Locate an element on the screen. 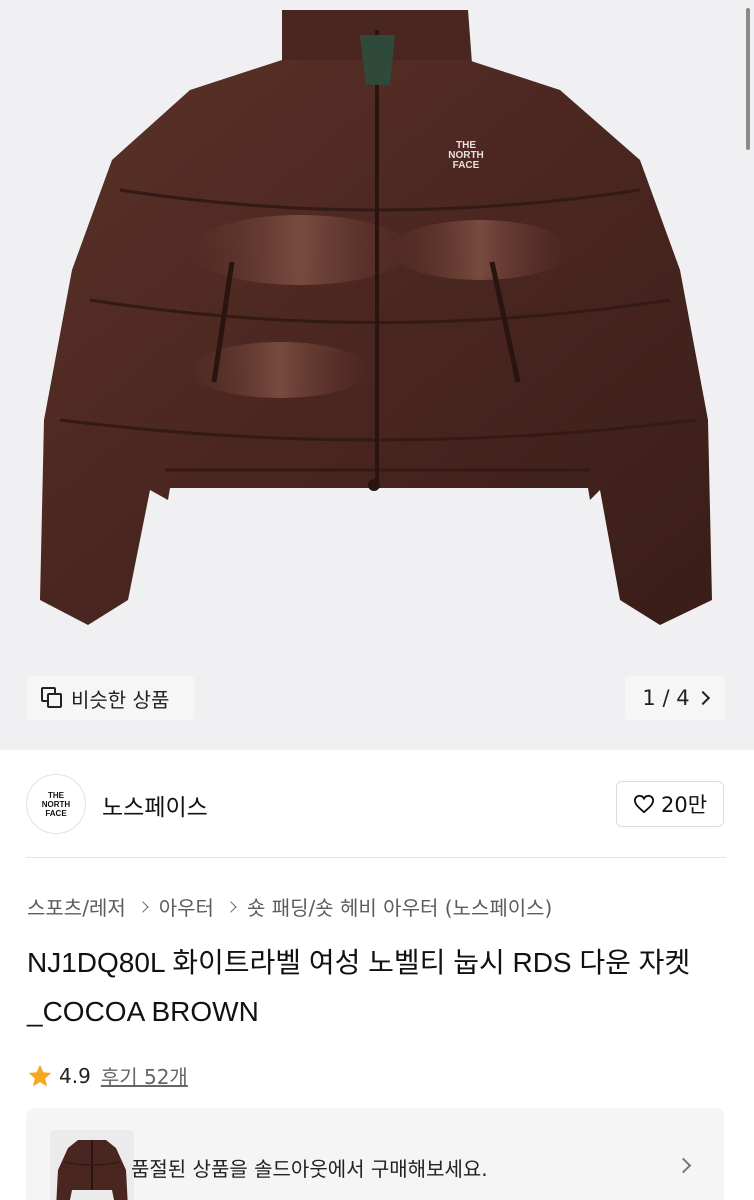 Image resolution: width=754 pixels, height=1200 pixels. breadcrumb-item: 스포츠/레저 is located at coordinates (76, 906).